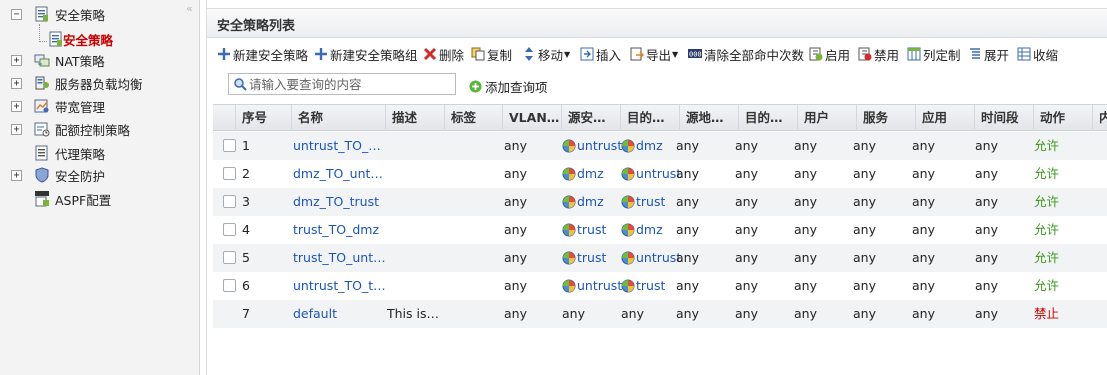 Image resolution: width=1107 pixels, height=375 pixels. I want to click on tree-item-security-policy: 安全策略, so click(100, 39).